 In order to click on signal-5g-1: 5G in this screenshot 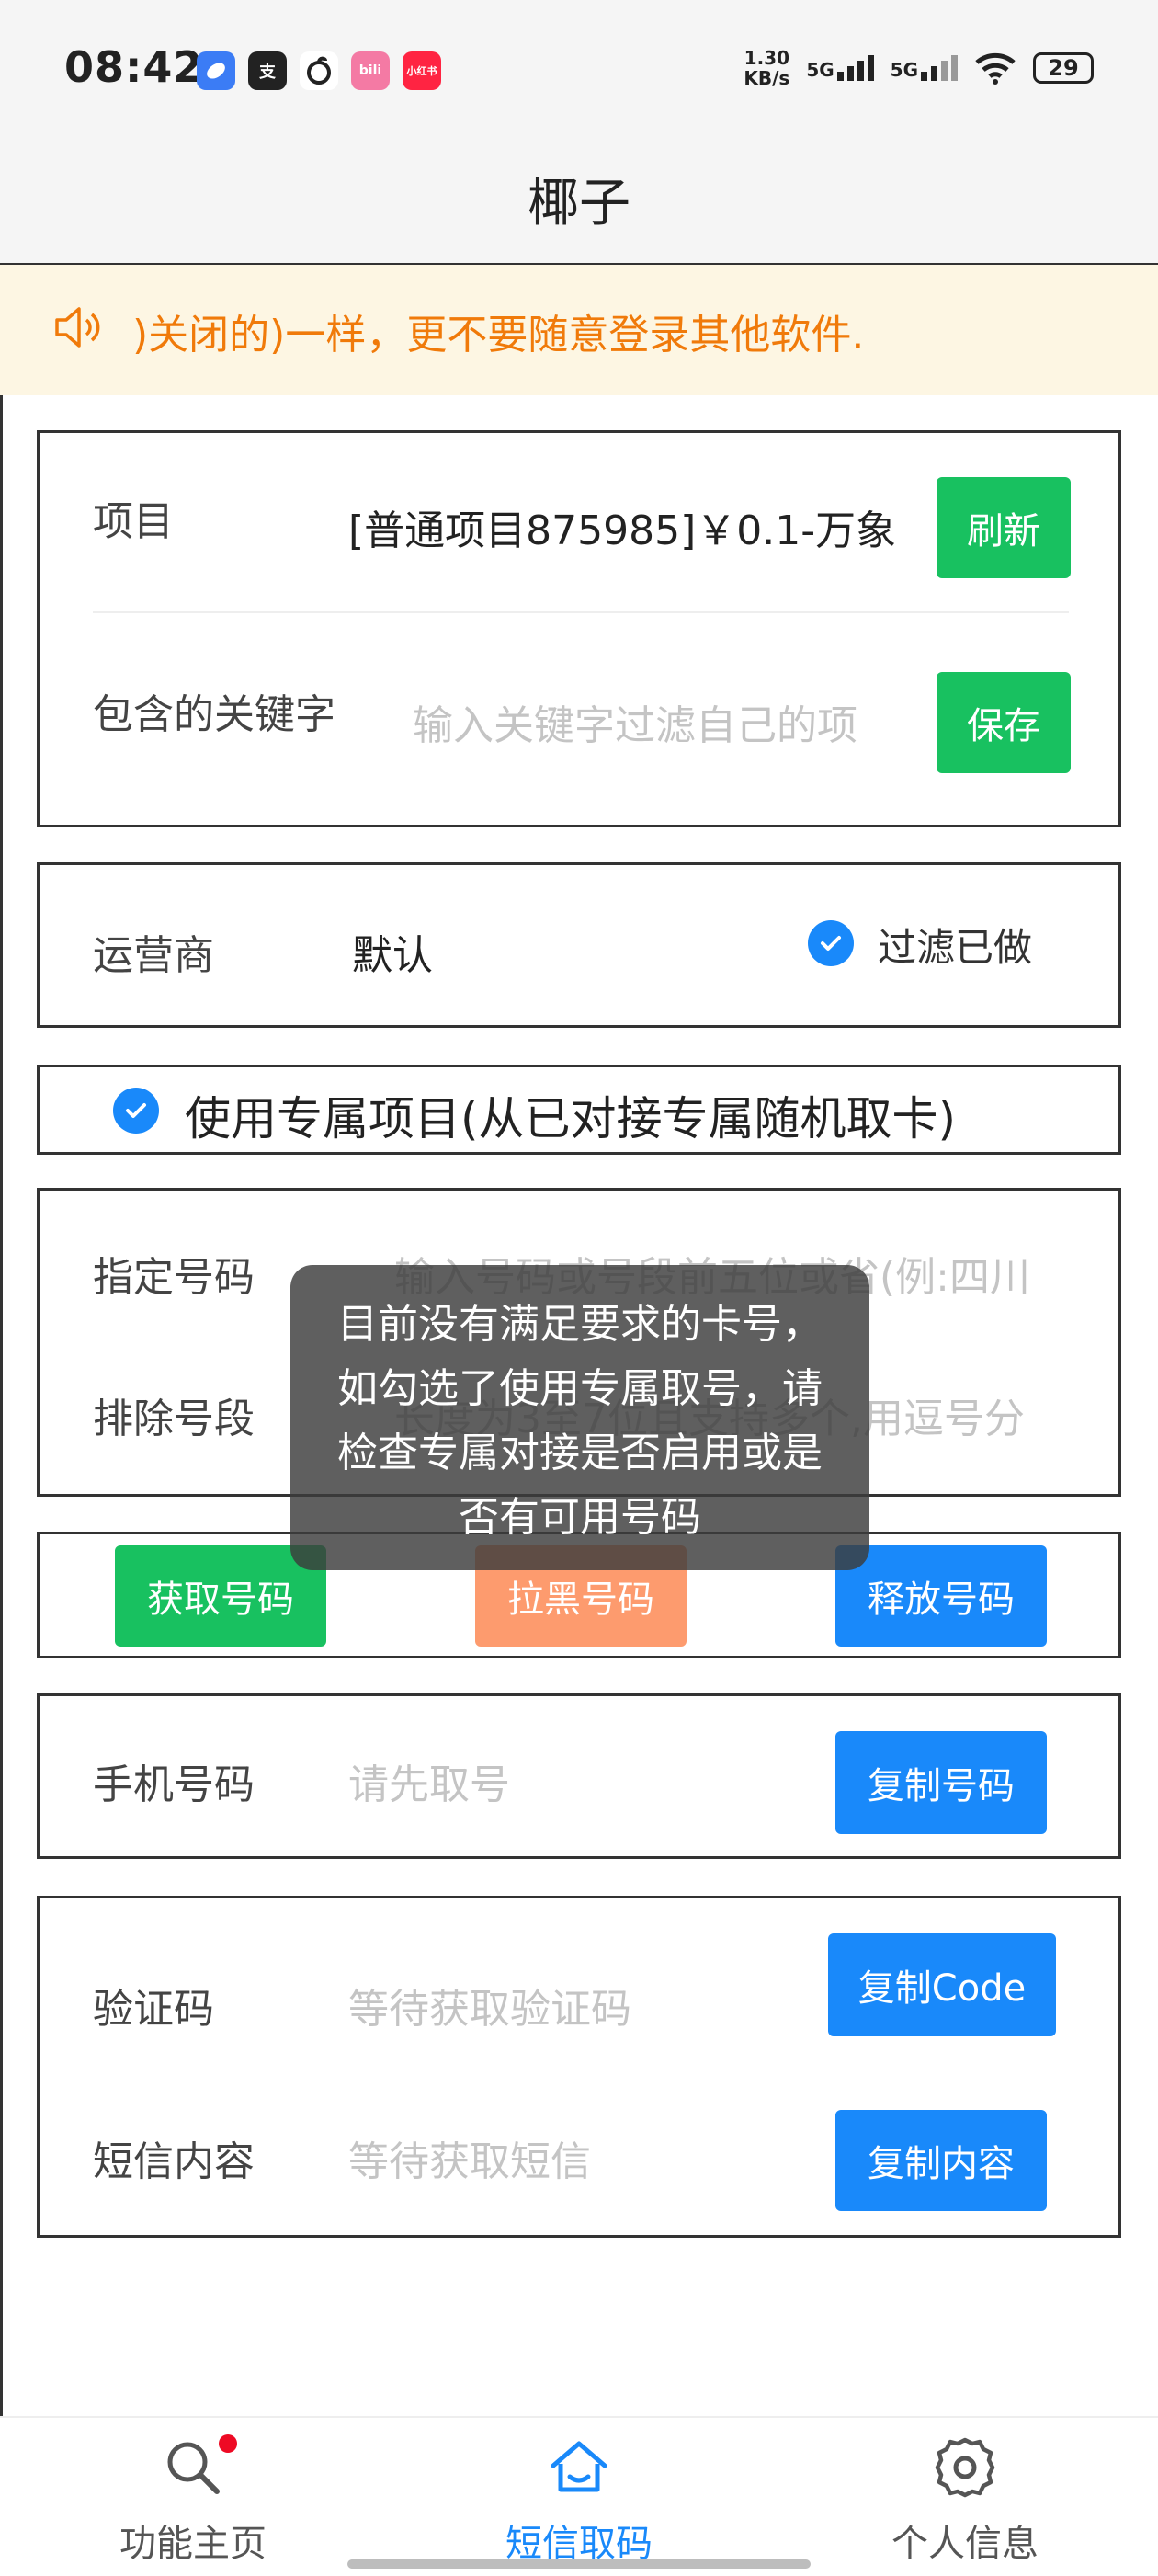, I will do `click(840, 68)`.